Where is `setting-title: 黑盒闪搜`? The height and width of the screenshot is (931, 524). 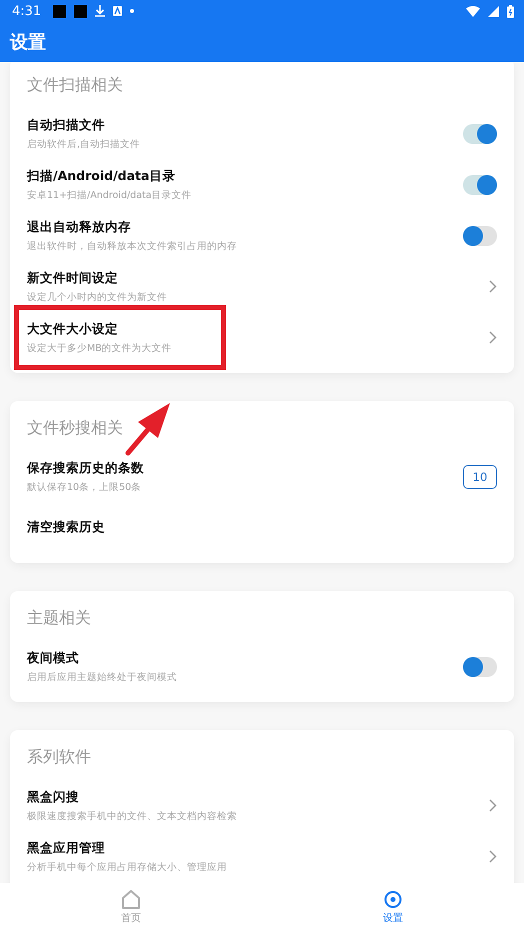
setting-title: 黑盒闪搜 is located at coordinates (53, 797).